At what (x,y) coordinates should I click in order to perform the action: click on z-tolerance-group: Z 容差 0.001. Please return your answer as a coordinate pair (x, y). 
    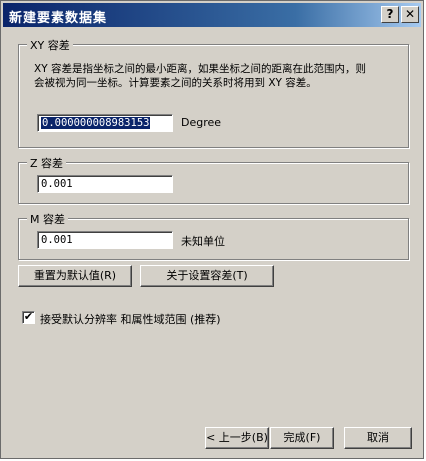
    Looking at the image, I should click on (213, 179).